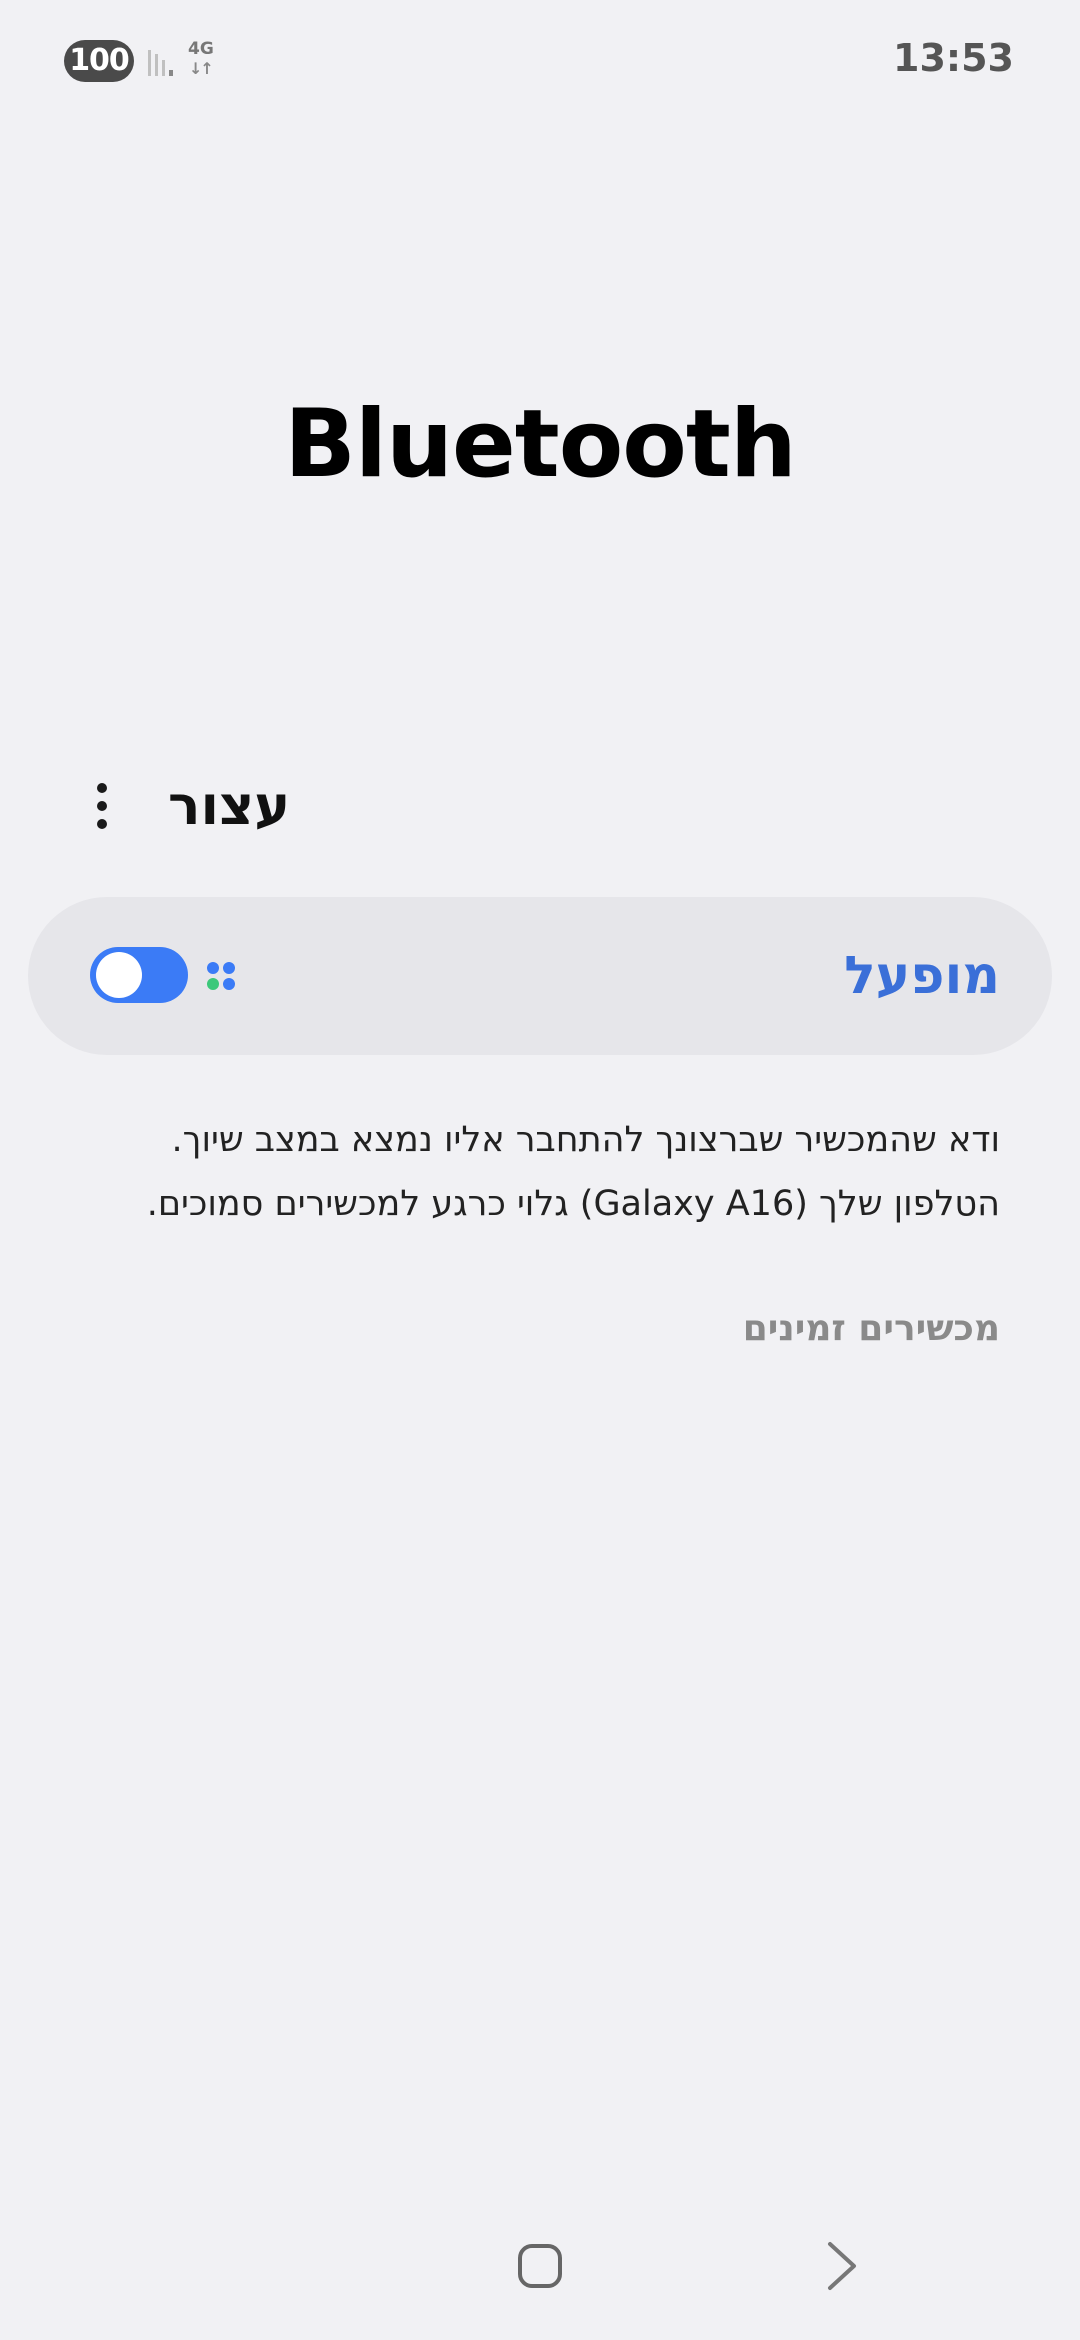  What do you see at coordinates (540, 444) in the screenshot?
I see `page-title: Bluetooth` at bounding box center [540, 444].